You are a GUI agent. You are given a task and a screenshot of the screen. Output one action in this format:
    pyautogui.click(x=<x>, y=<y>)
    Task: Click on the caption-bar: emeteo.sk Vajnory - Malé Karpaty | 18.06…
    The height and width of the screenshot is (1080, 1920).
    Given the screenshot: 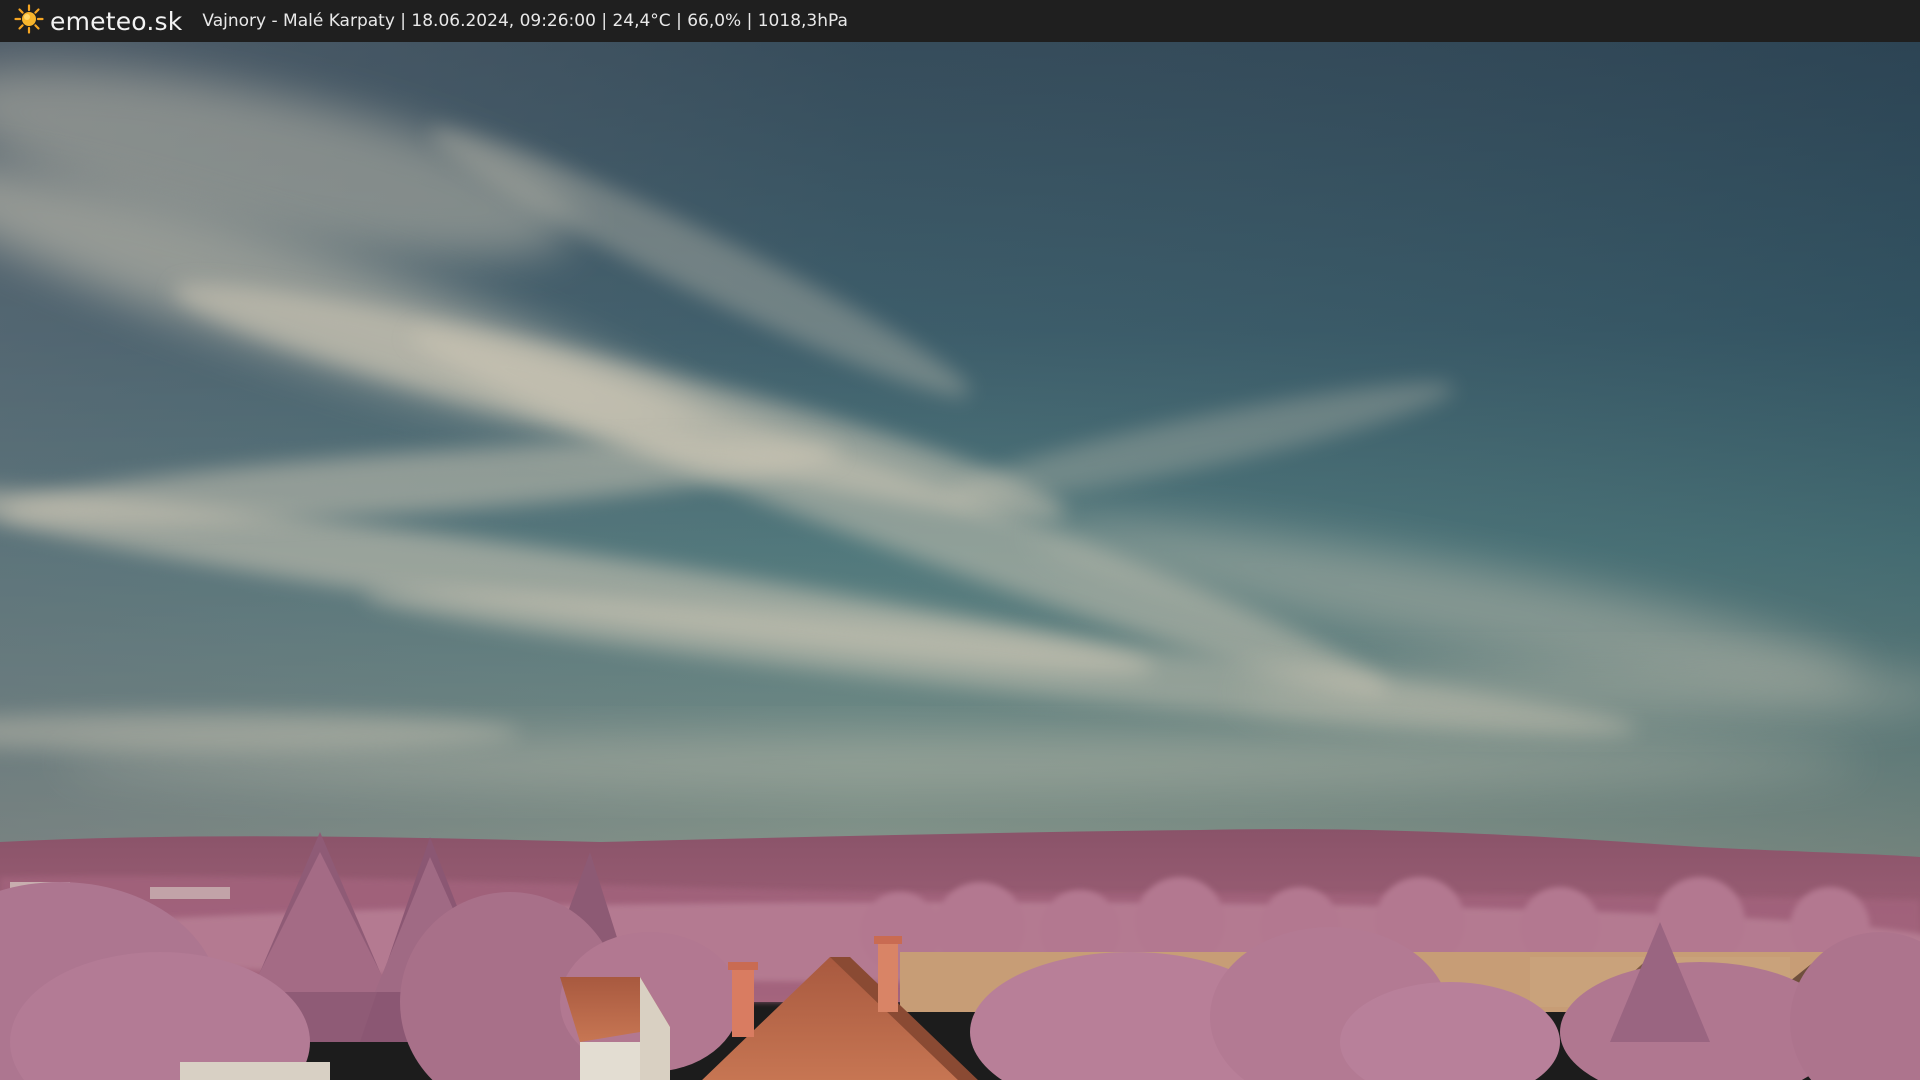 What is the action you would take?
    pyautogui.click(x=960, y=21)
    